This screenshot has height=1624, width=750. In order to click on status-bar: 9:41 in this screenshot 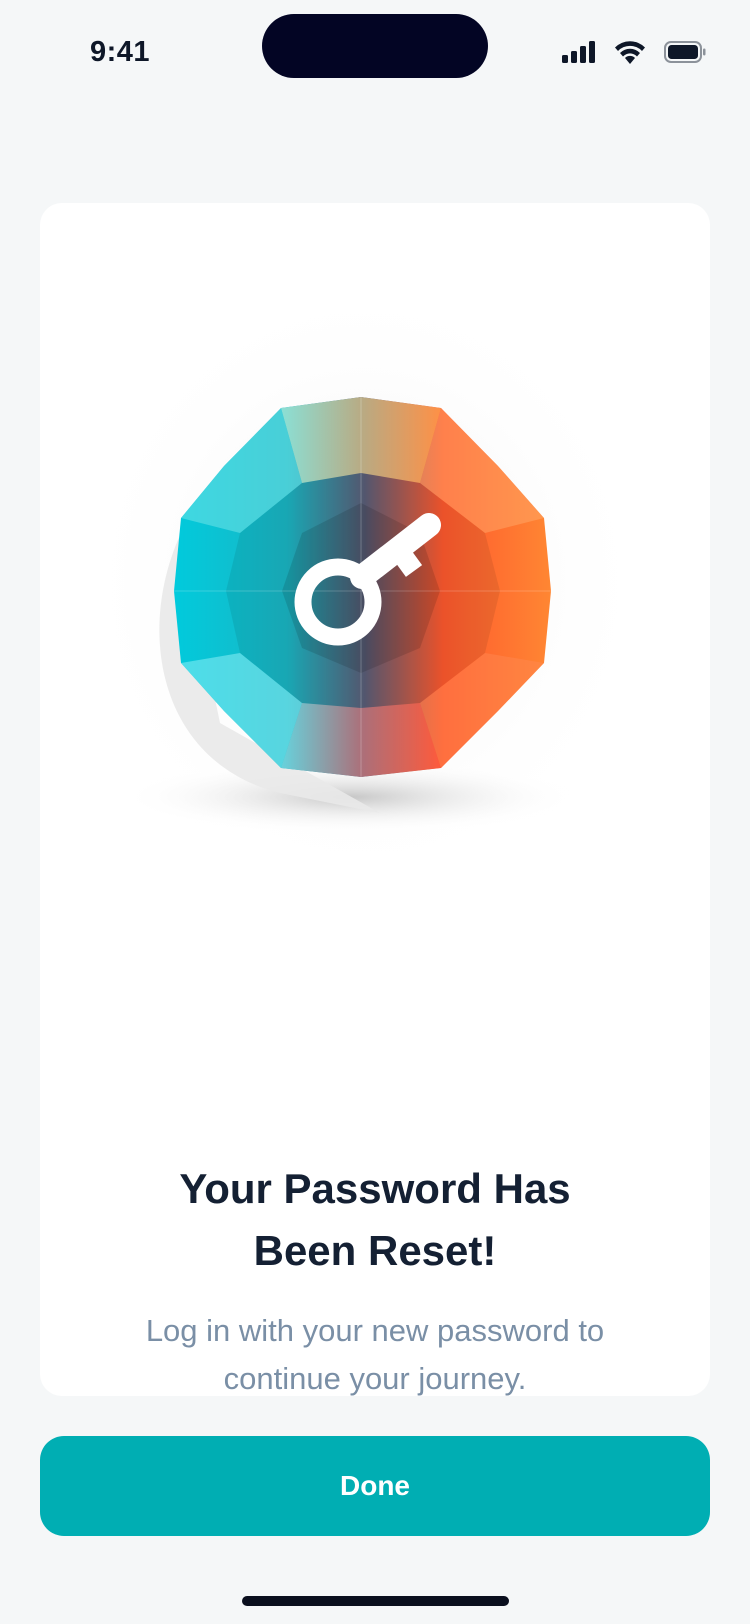, I will do `click(375, 55)`.